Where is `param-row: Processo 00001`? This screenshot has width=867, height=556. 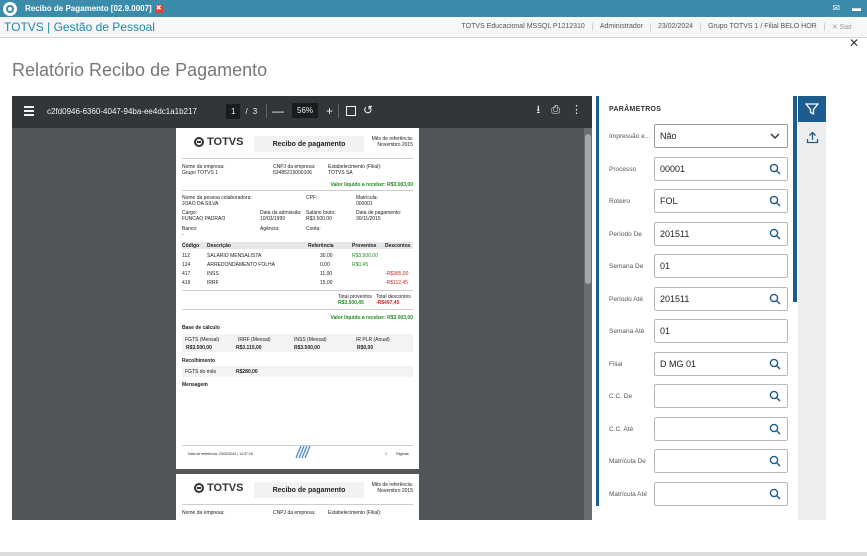 param-row: Processo 00001 is located at coordinates (696, 169).